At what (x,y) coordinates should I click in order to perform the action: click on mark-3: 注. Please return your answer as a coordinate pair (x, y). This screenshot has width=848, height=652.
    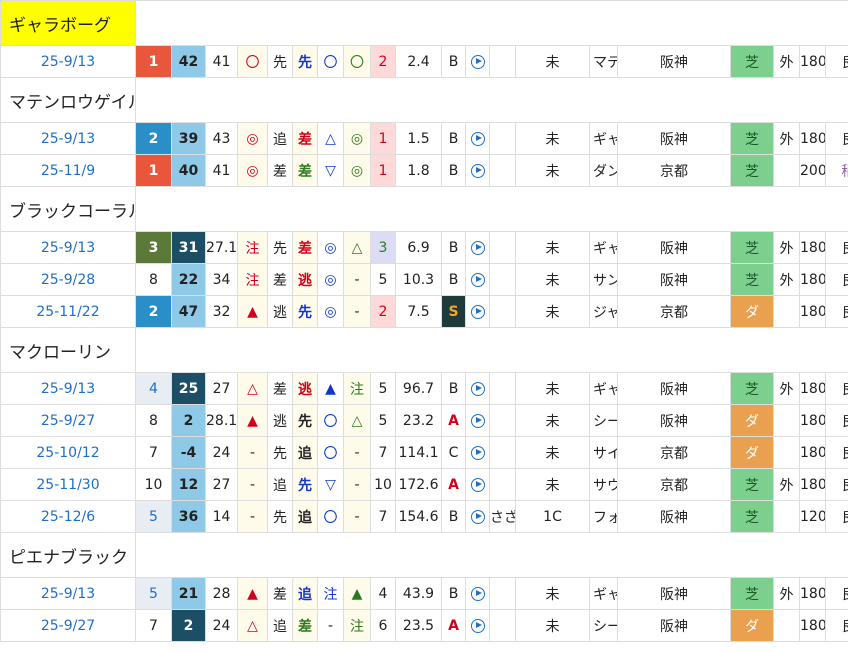
    Looking at the image, I should click on (357, 388).